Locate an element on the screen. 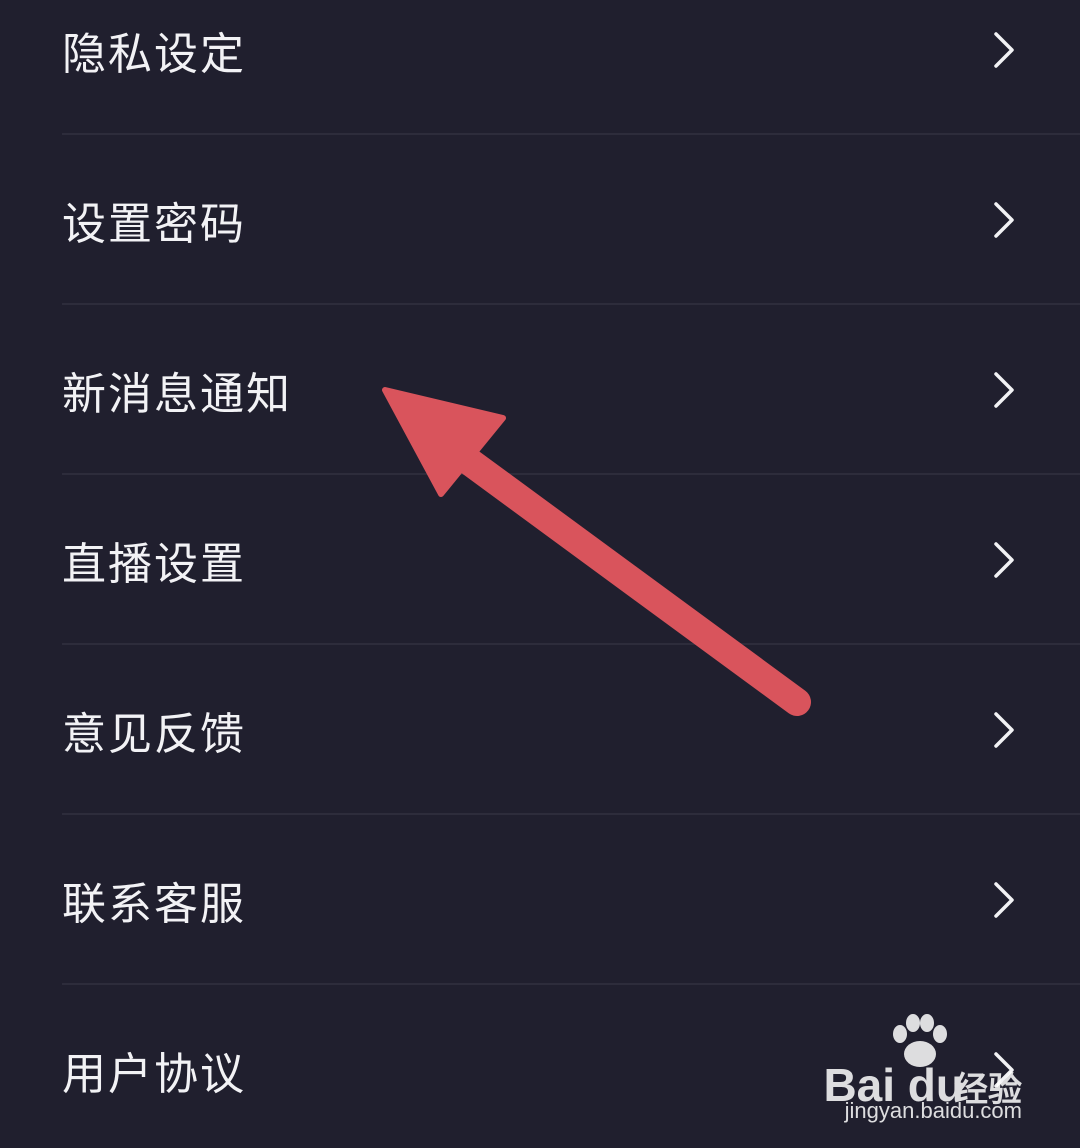  baidu-jingyan-watermark: Bai du 经验 jingyan.baidu.com is located at coordinates (922, 1069).